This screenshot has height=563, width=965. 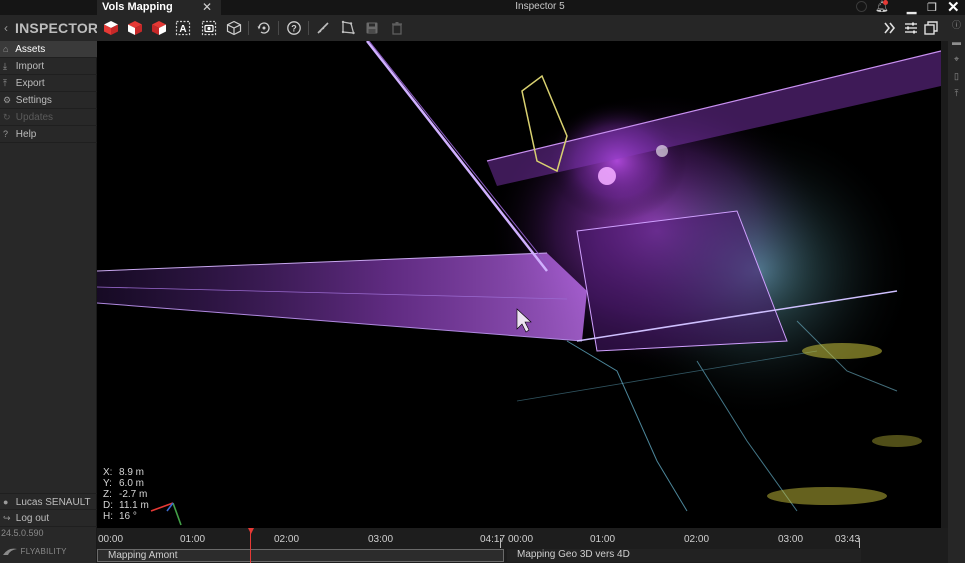 What do you see at coordinates (53, 502) in the screenshot?
I see `user-name: Lucas SENAULT` at bounding box center [53, 502].